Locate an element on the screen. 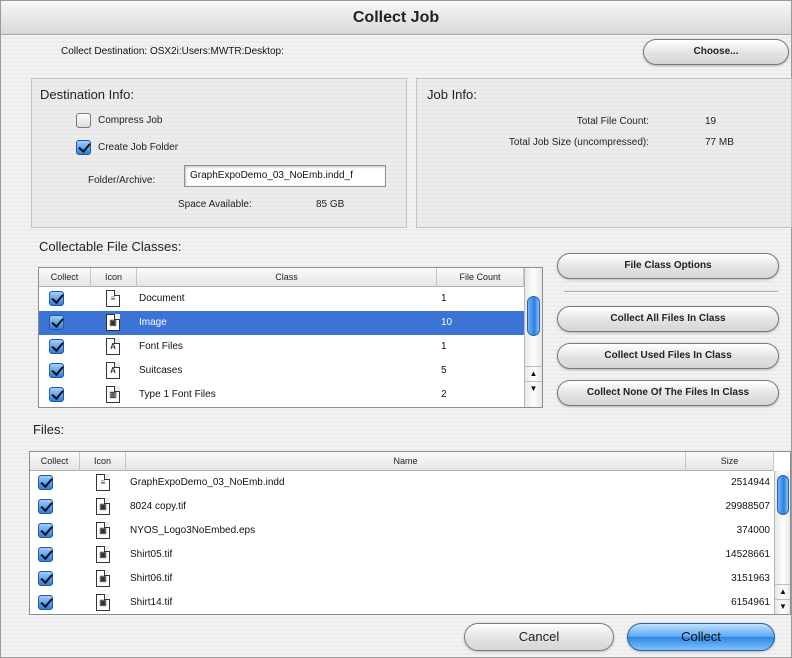  class-file-count: 10 is located at coordinates (447, 322).